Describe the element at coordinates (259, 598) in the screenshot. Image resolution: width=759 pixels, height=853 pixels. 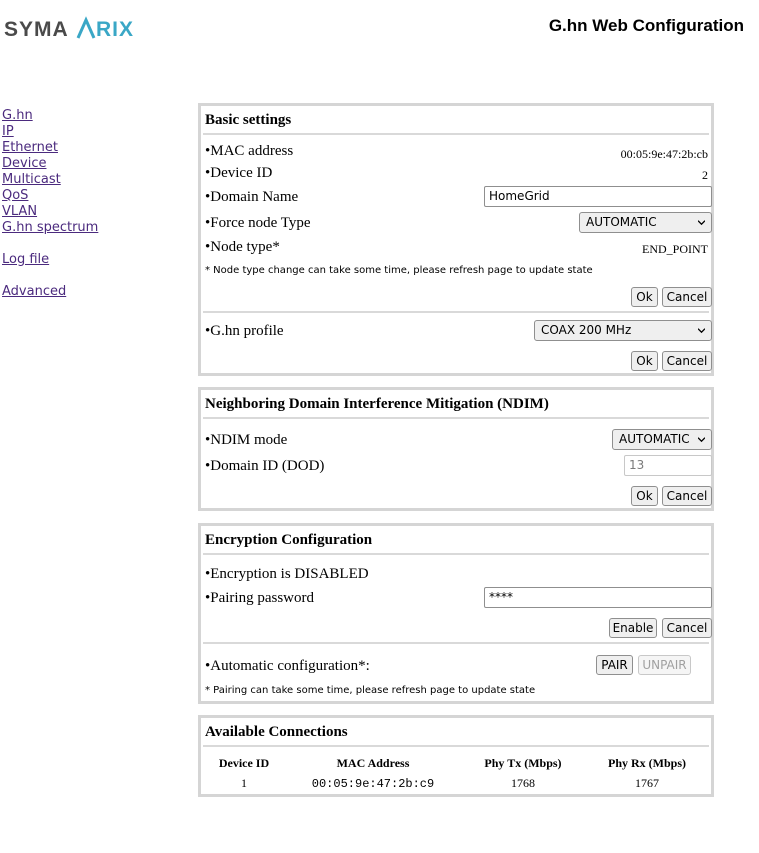
I see `pairing-password-label: •Pairing password` at that location.